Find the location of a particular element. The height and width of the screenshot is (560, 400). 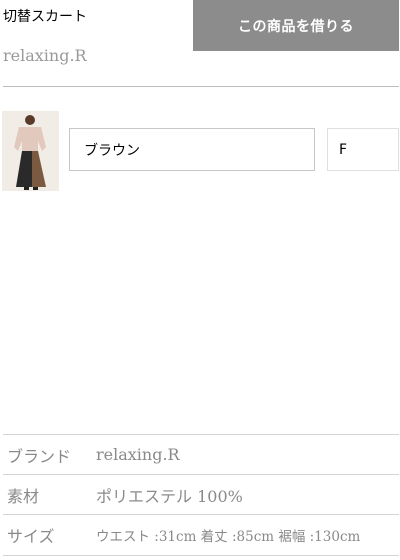

spec-value: ポリエステル 100% is located at coordinates (169, 496).